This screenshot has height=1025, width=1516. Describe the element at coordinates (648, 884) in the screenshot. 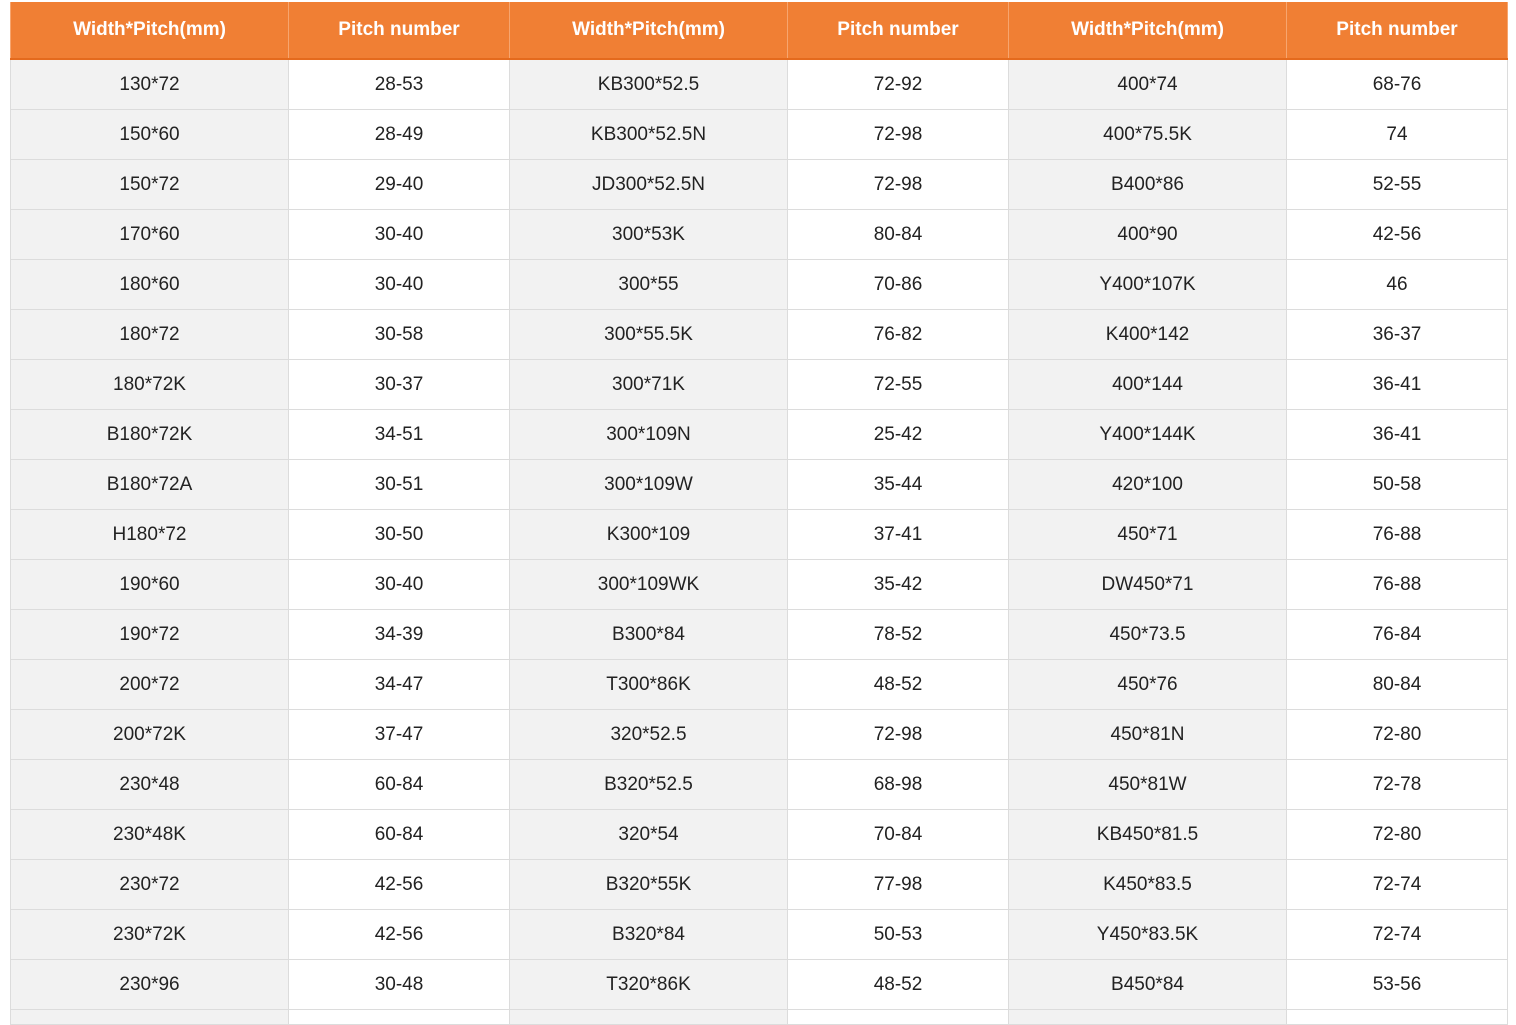

I see `cell-width-pitch: B320*55K` at that location.